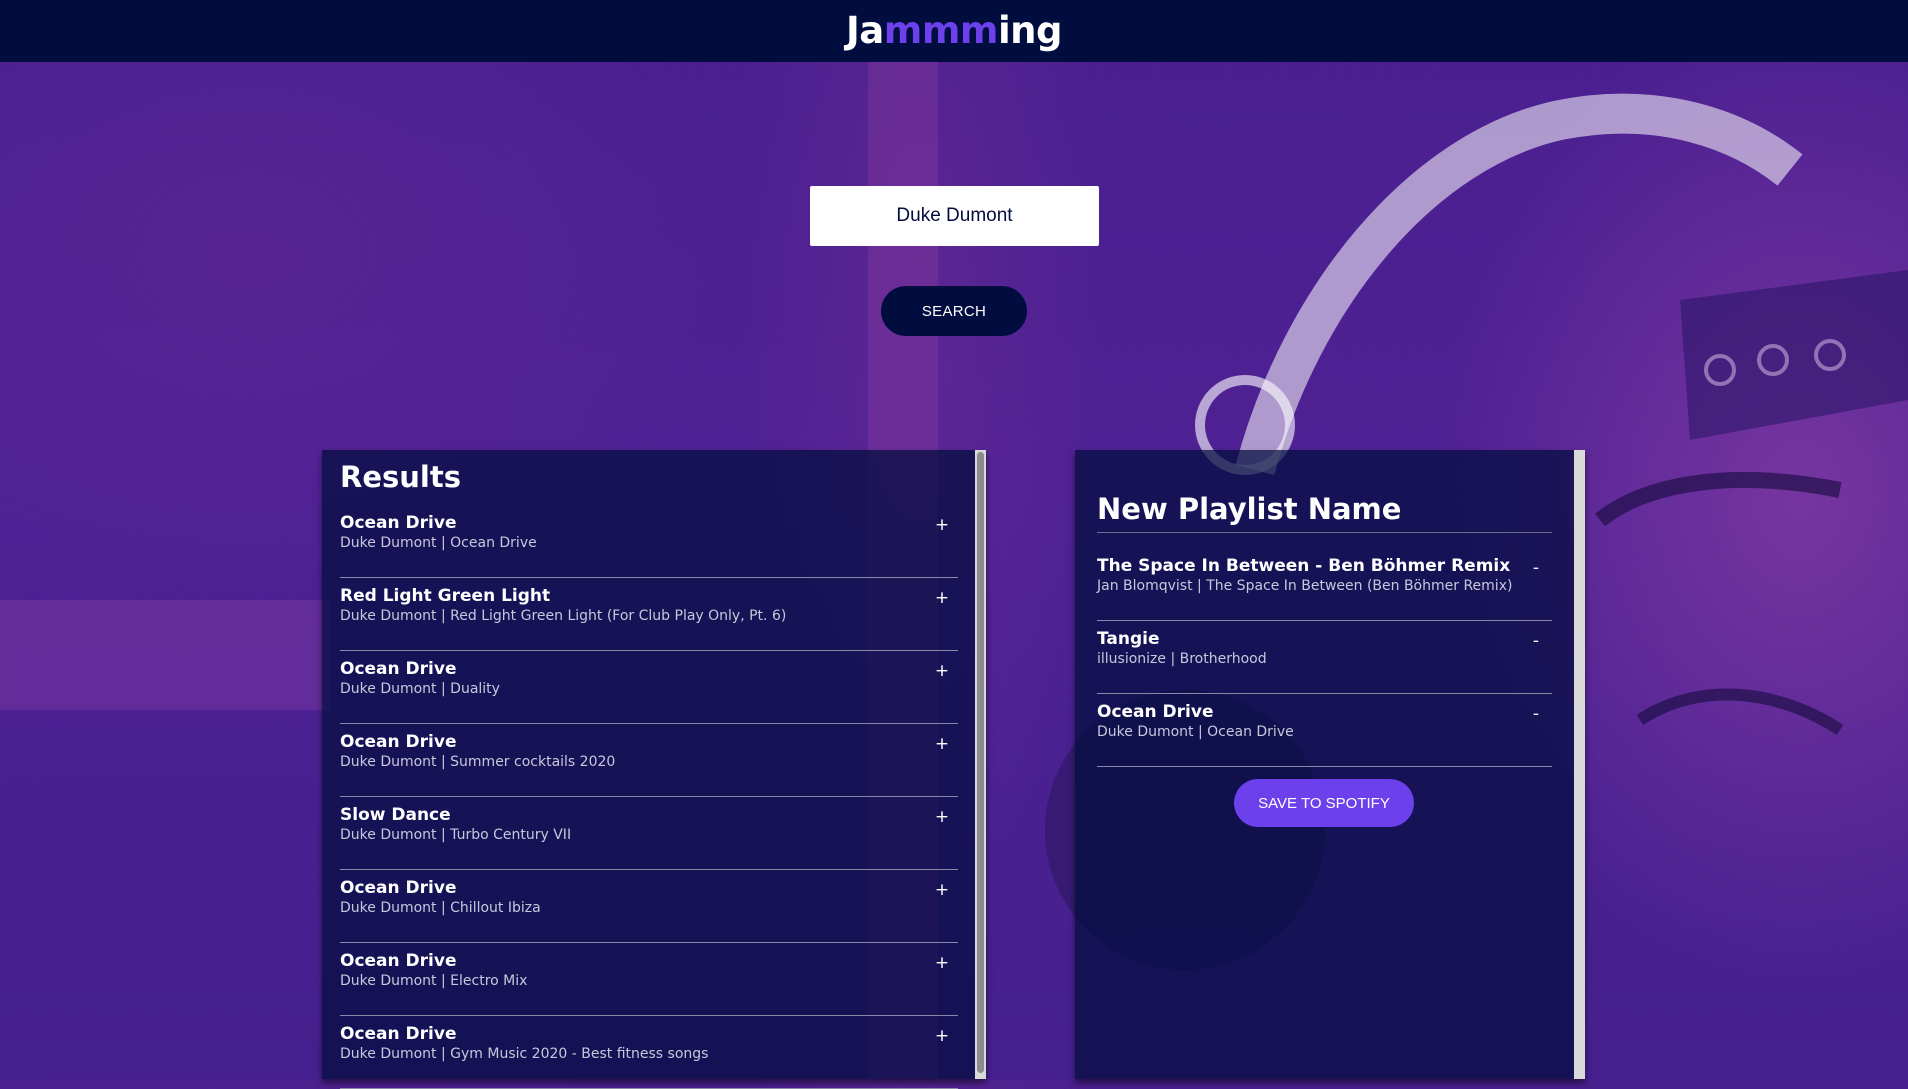 The image size is (1908, 1089). I want to click on app-logo: Jammming, so click(954, 30).